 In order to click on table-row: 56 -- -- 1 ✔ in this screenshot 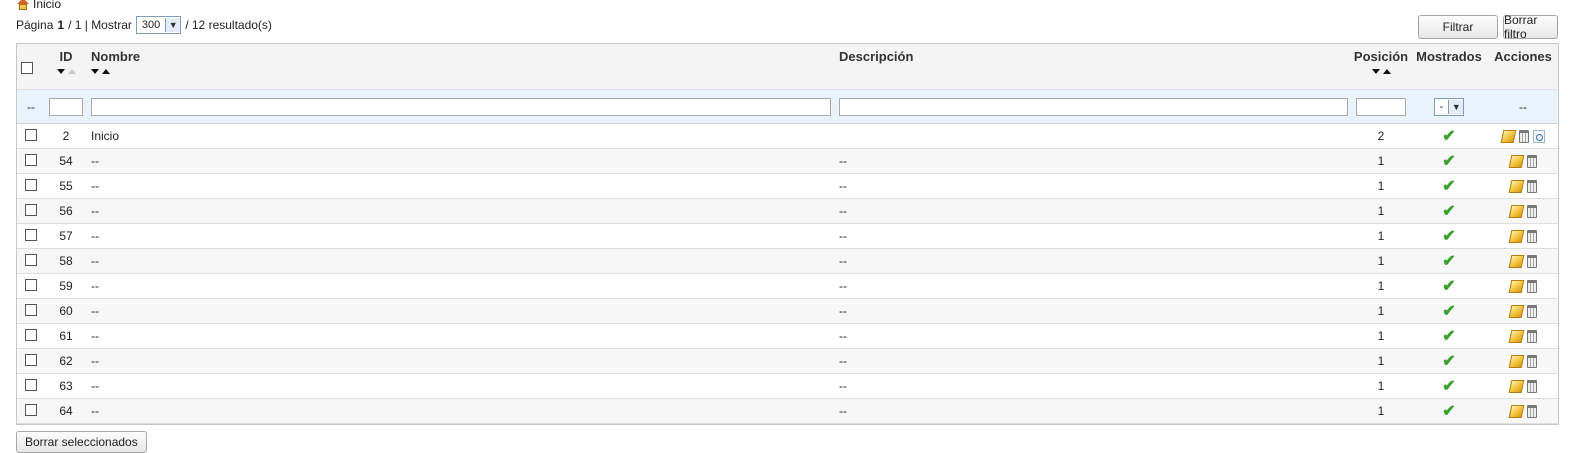, I will do `click(787, 211)`.